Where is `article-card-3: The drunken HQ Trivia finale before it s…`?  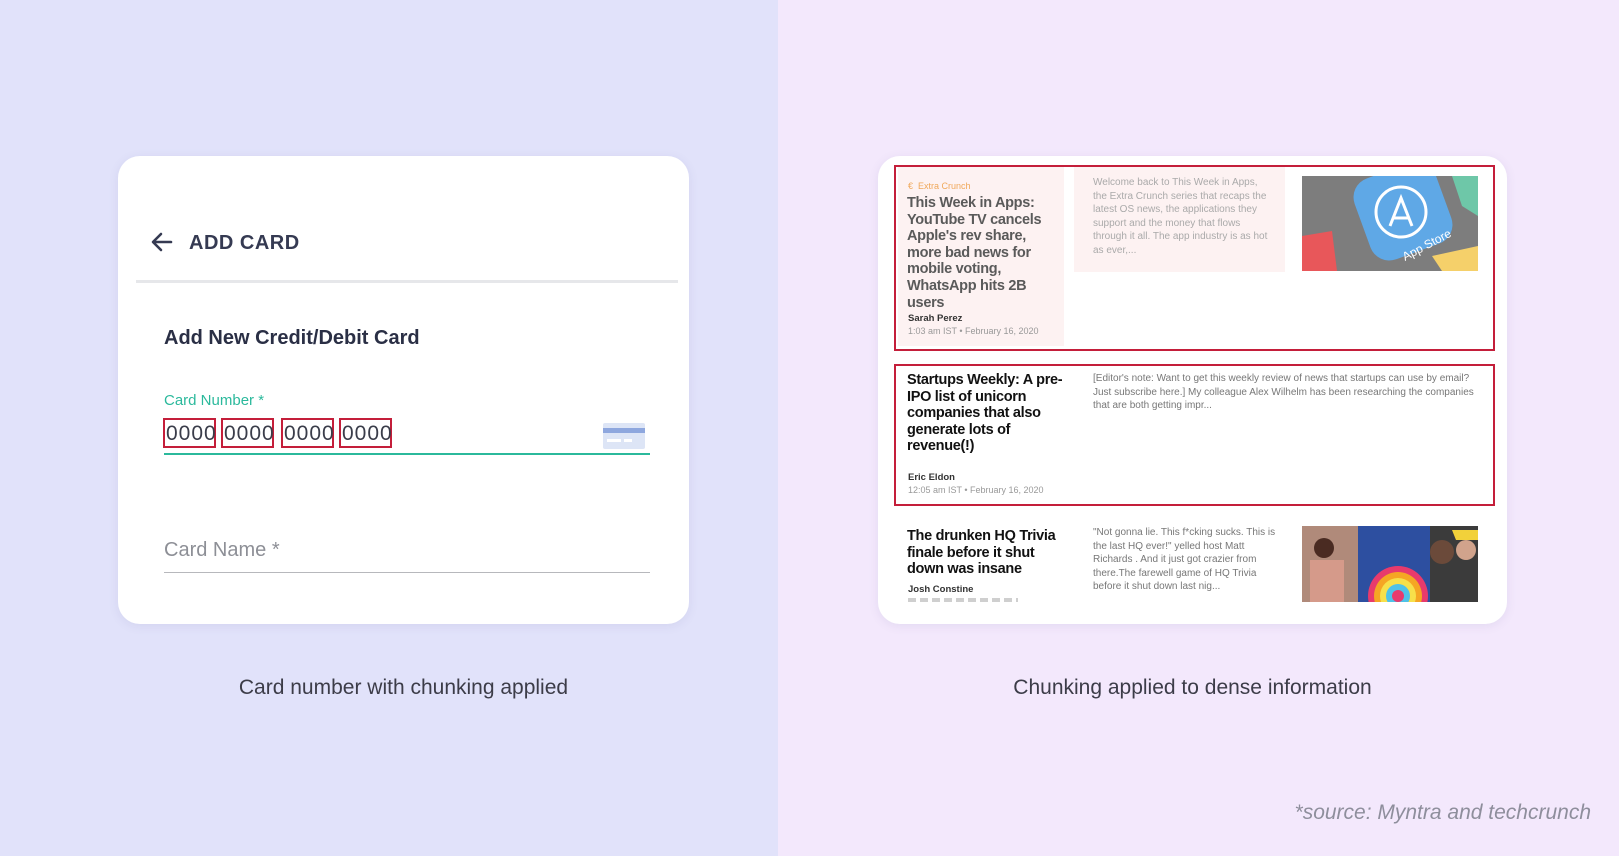 article-card-3: The drunken HQ Trivia finale before it s… is located at coordinates (1192, 571).